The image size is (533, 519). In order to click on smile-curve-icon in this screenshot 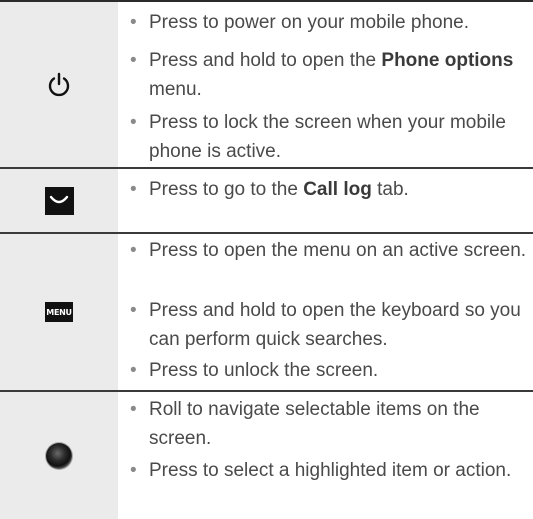, I will do `click(59, 199)`.